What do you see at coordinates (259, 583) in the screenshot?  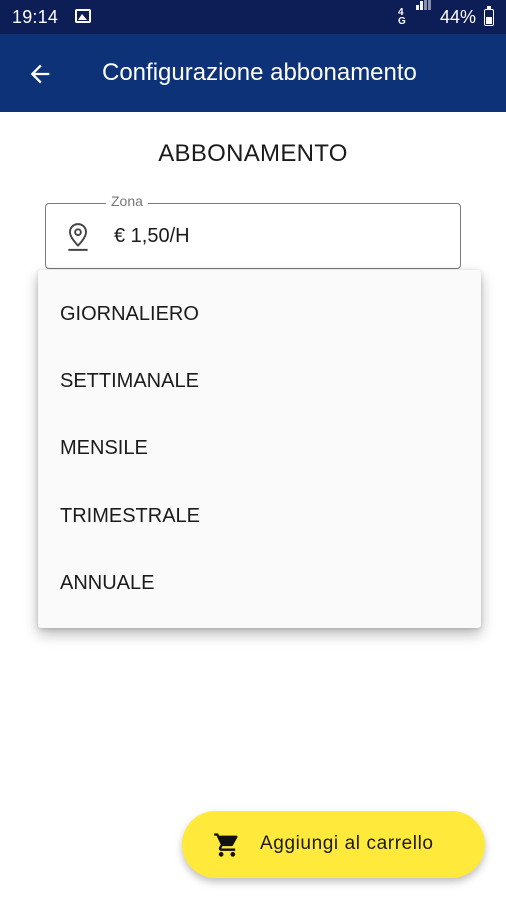 I see `option-annuale: ANNUALE` at bounding box center [259, 583].